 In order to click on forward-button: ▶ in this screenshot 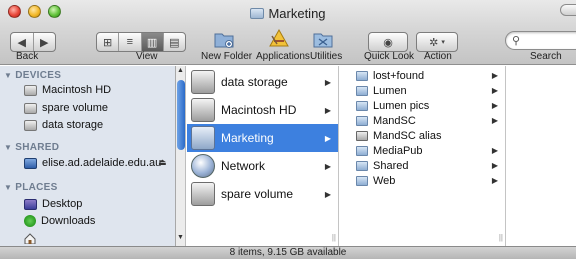, I will do `click(45, 42)`.